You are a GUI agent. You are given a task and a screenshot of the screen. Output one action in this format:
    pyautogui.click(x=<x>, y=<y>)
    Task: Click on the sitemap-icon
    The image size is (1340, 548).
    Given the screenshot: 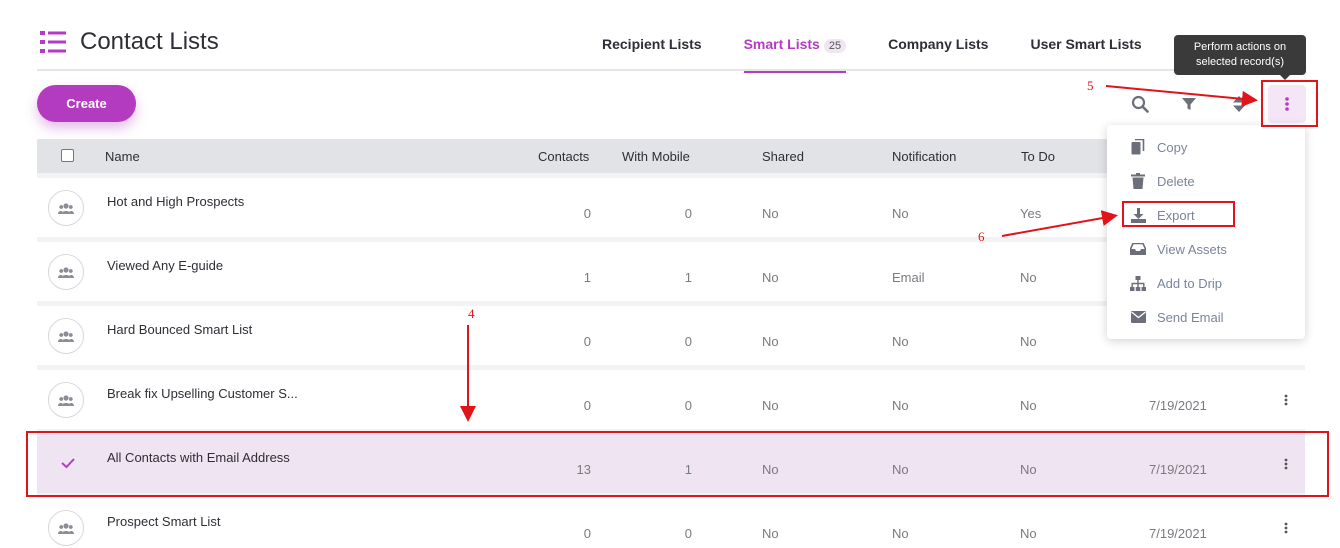 What is the action you would take?
    pyautogui.click(x=1138, y=283)
    